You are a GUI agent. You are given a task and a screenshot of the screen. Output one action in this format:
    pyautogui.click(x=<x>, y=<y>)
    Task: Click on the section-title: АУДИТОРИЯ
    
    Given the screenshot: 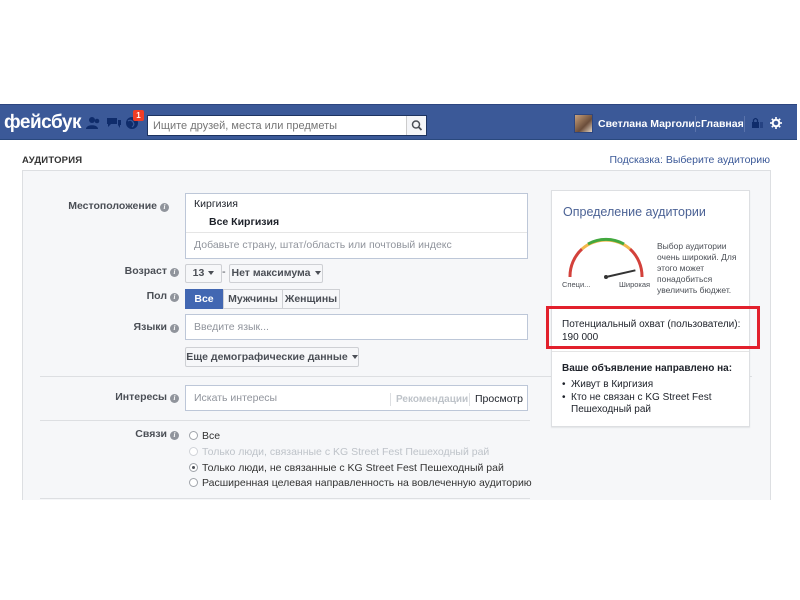 What is the action you would take?
    pyautogui.click(x=52, y=160)
    